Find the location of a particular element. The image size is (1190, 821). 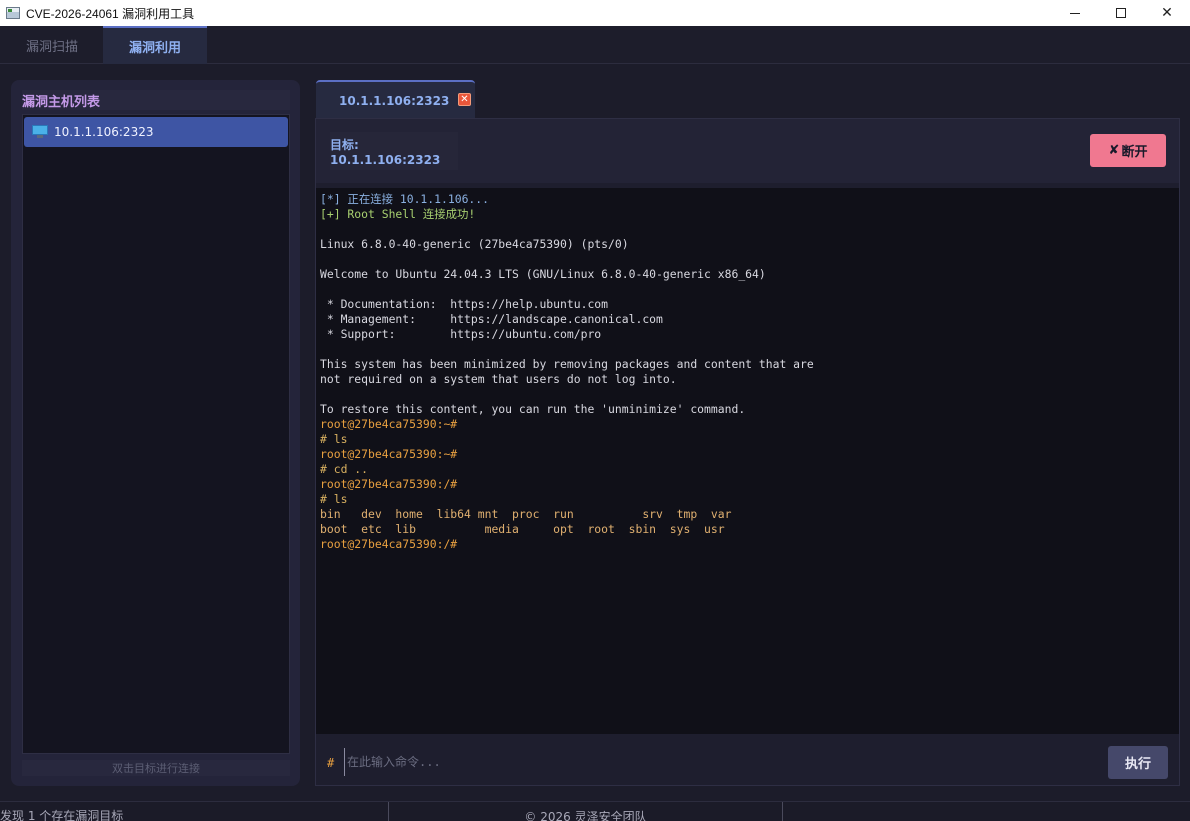

window-title: CVE-2026-24061 漏洞利用工具 is located at coordinates (110, 13).